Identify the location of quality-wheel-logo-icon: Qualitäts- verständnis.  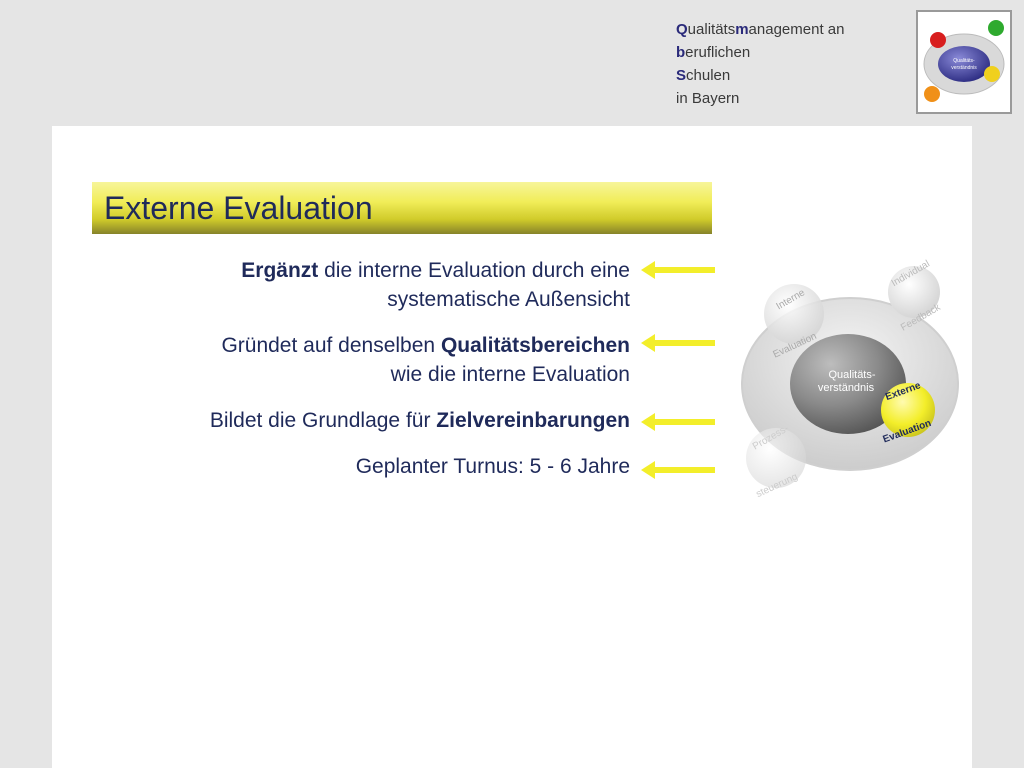
(964, 61).